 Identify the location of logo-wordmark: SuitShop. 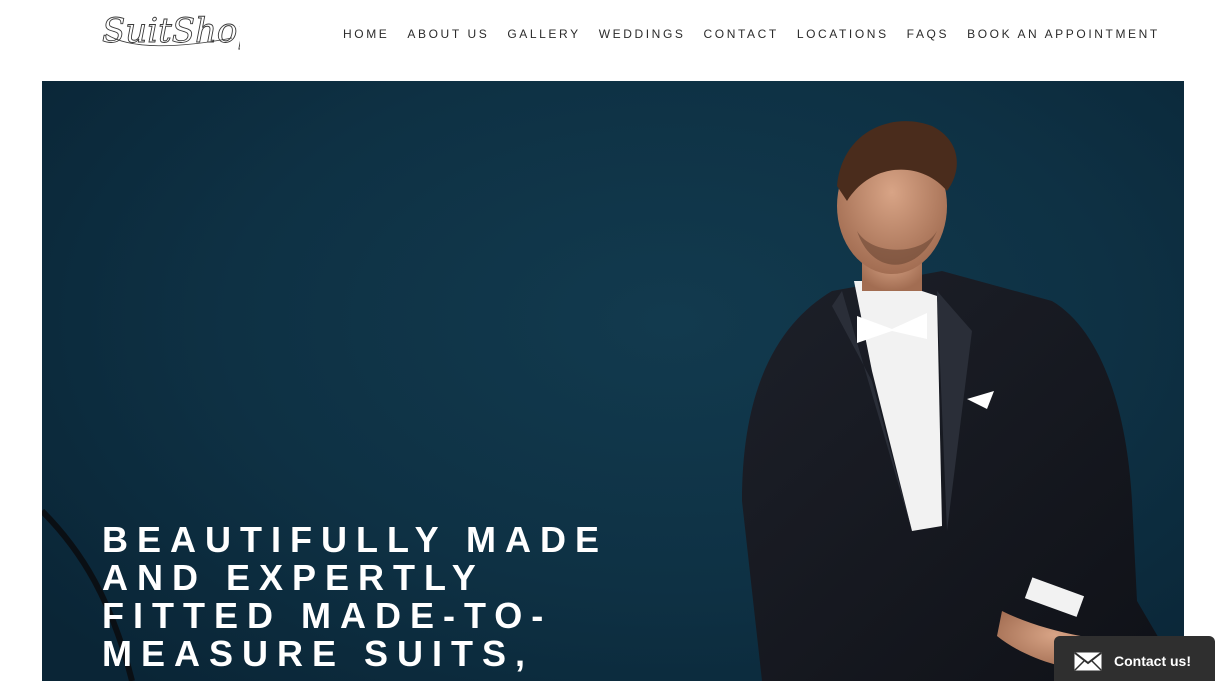
(171, 31).